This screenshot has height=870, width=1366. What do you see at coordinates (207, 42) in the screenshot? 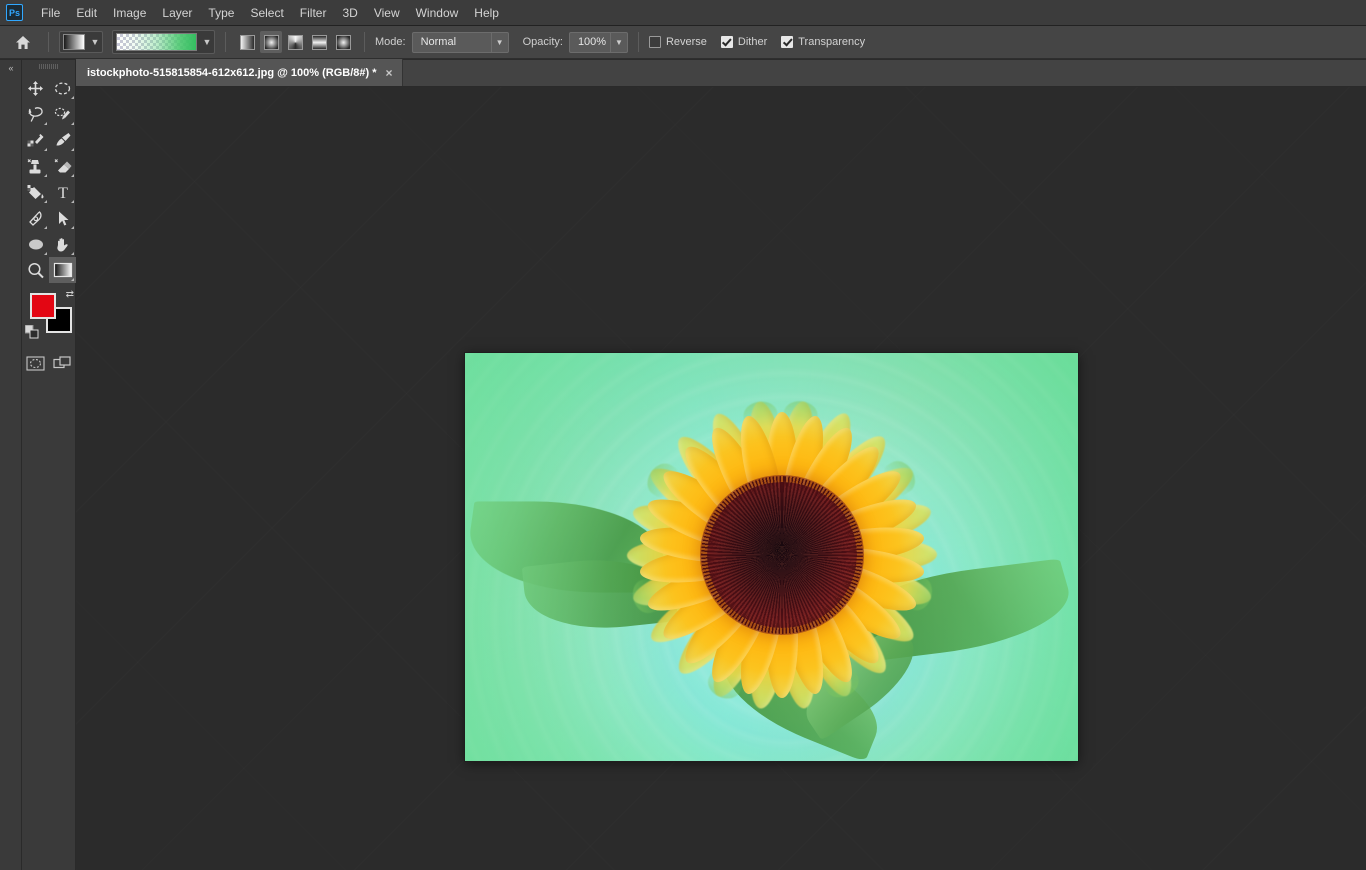
I see `chevron-down-icon-preset: ▼` at bounding box center [207, 42].